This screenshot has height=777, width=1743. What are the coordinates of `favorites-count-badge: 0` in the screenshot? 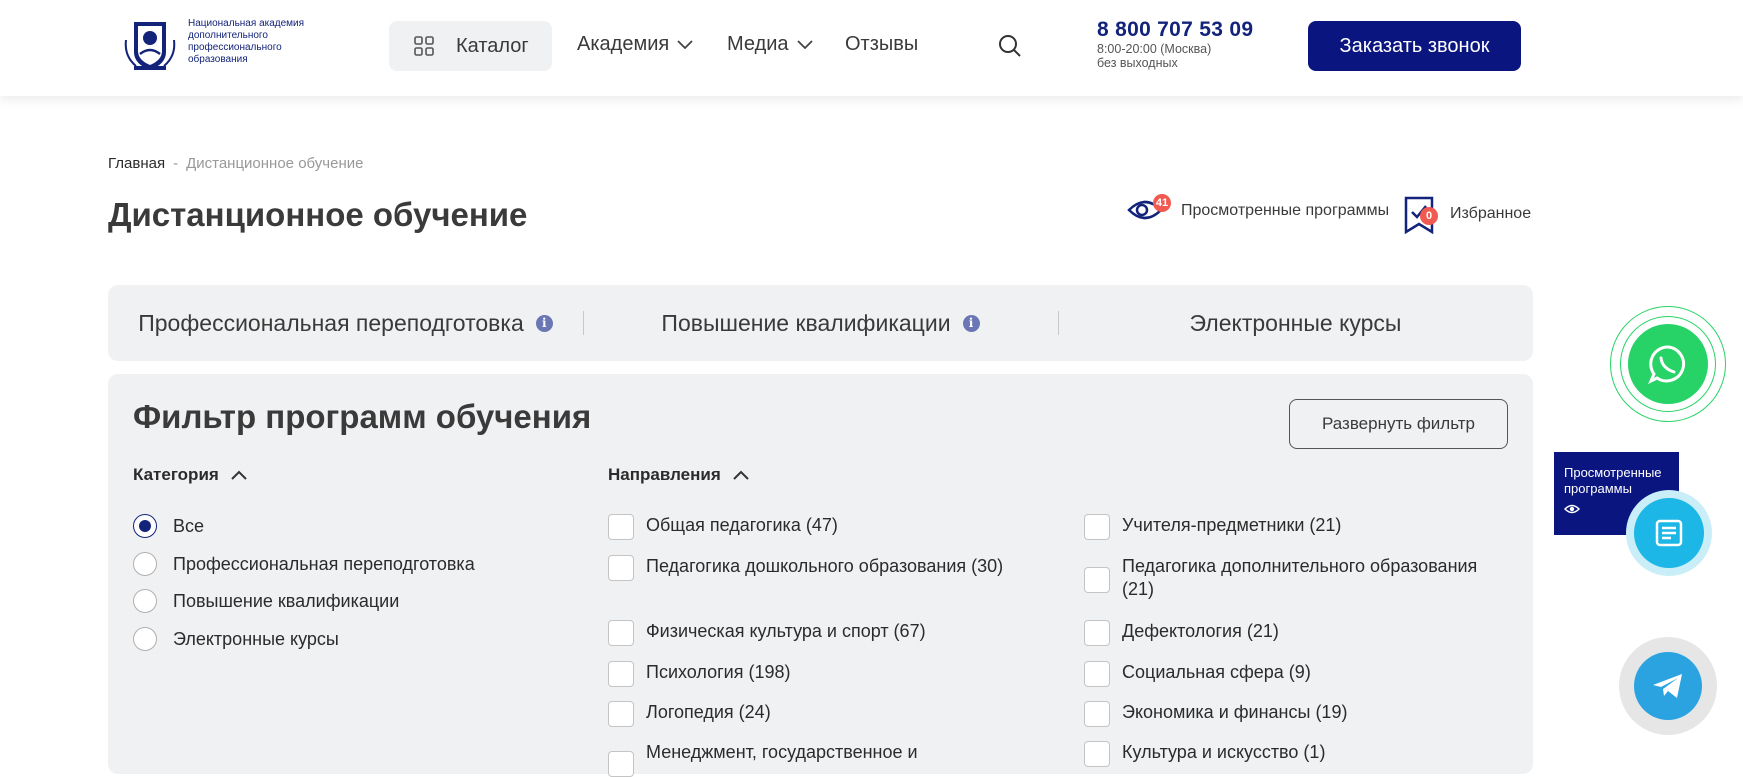 It's located at (1429, 216).